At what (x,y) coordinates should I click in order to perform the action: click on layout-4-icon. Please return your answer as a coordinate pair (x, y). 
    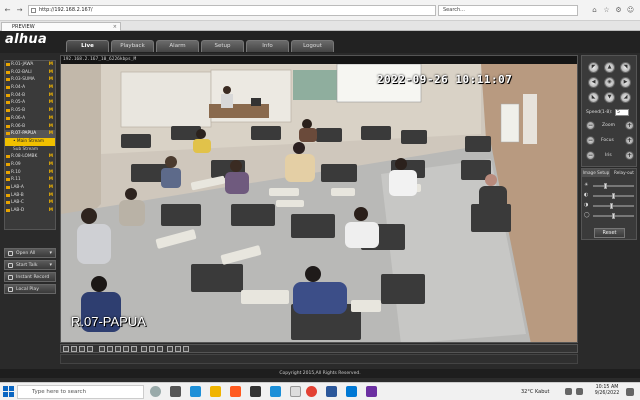
    Looking at the image, I should click on (74, 349).